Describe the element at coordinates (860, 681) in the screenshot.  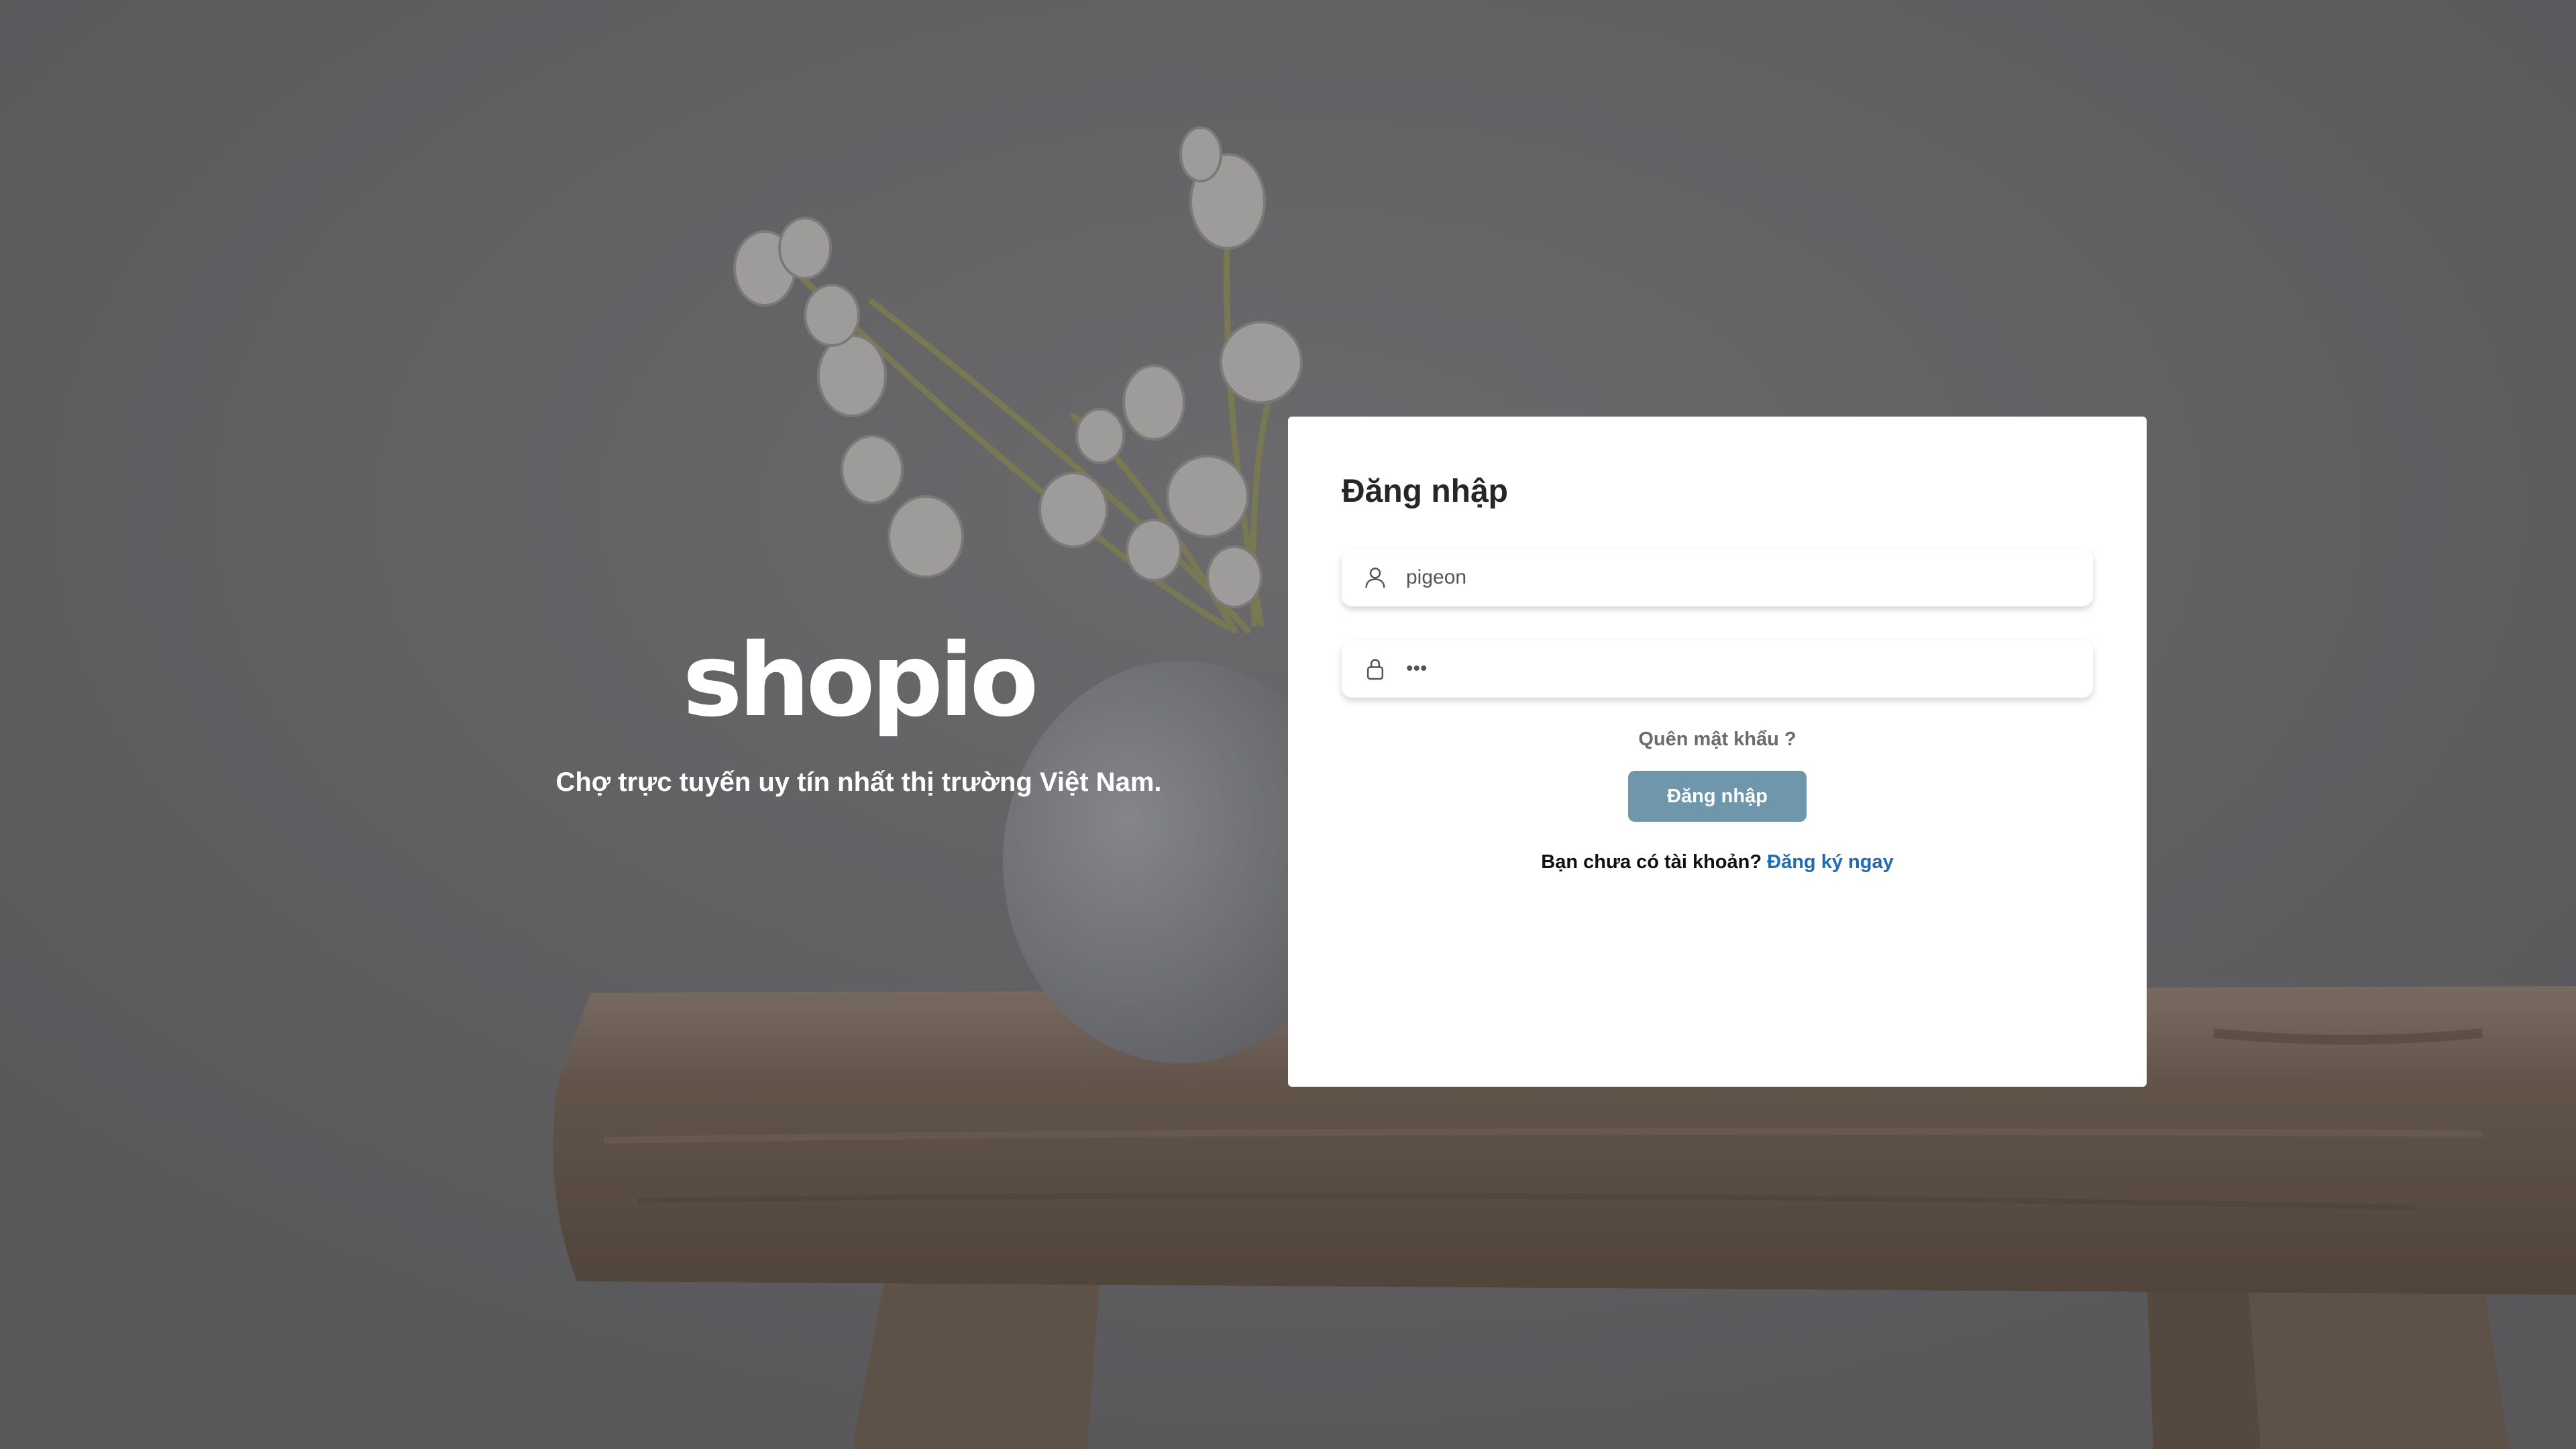
I see `brand-logo: shopio` at that location.